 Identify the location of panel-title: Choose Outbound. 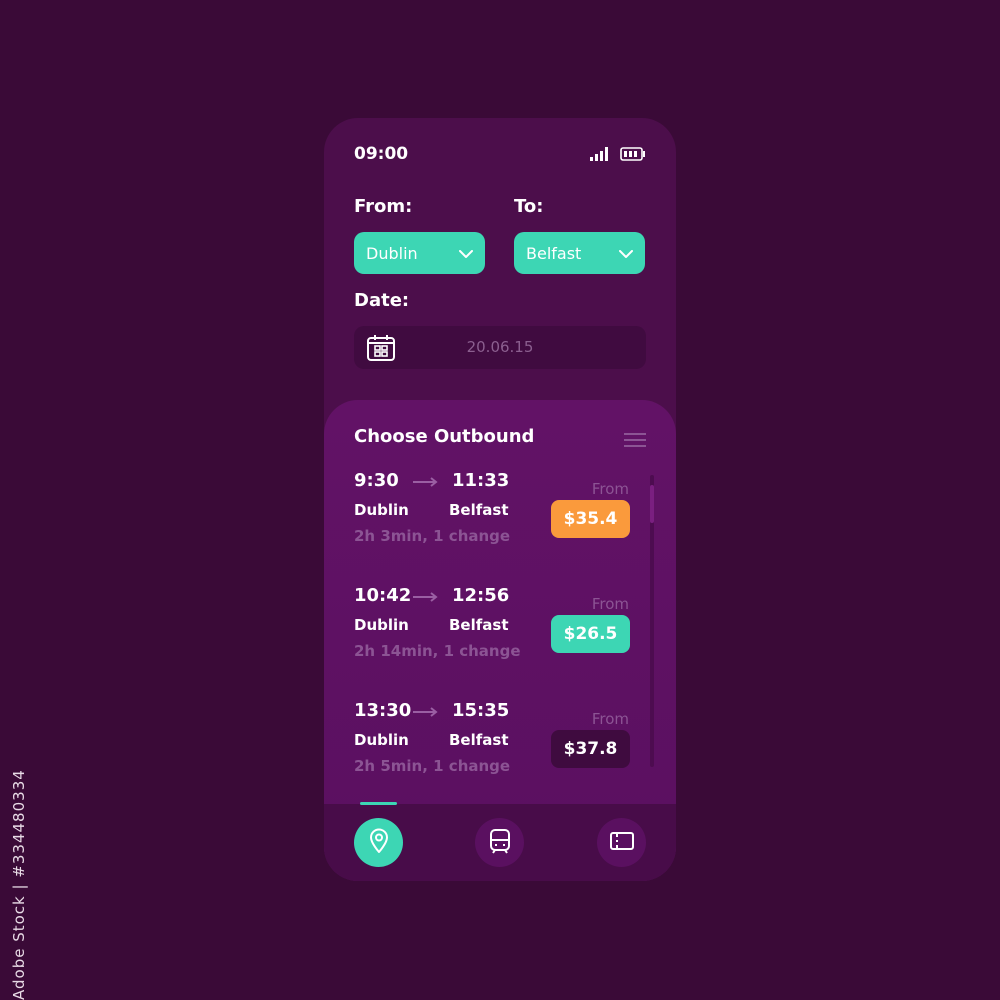
(444, 436).